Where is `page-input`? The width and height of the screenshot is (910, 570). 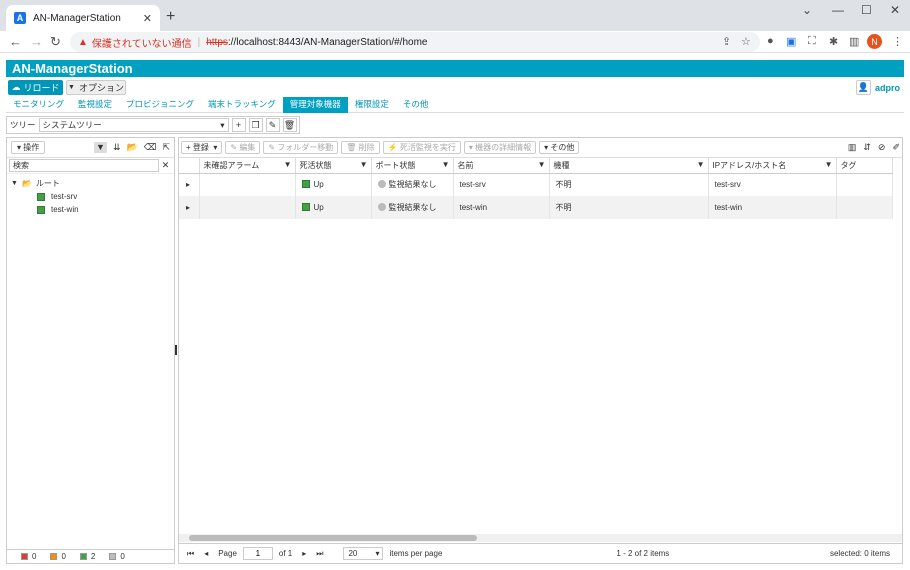 page-input is located at coordinates (257, 553).